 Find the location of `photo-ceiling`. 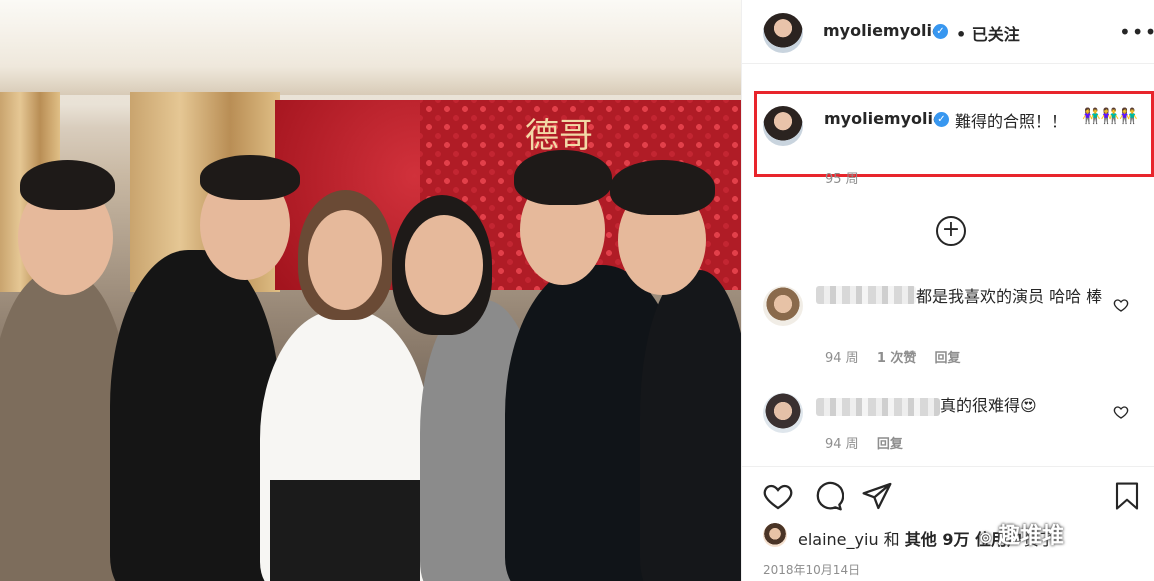

photo-ceiling is located at coordinates (370, 47).